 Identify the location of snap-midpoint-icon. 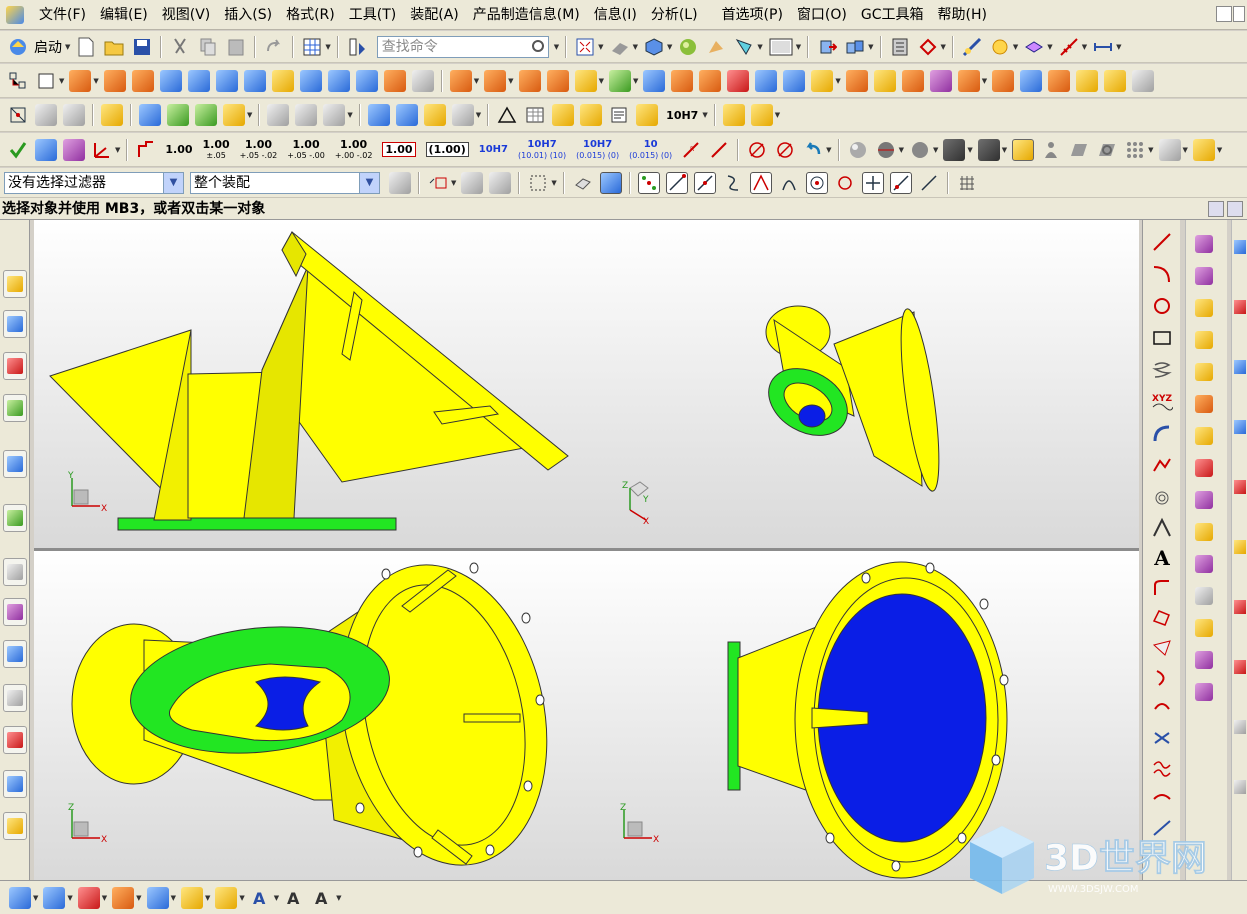
(704, 182).